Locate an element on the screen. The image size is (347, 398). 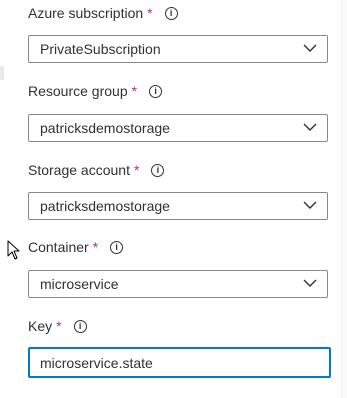
subscription-label-text: Azure subscription is located at coordinates (86, 13).